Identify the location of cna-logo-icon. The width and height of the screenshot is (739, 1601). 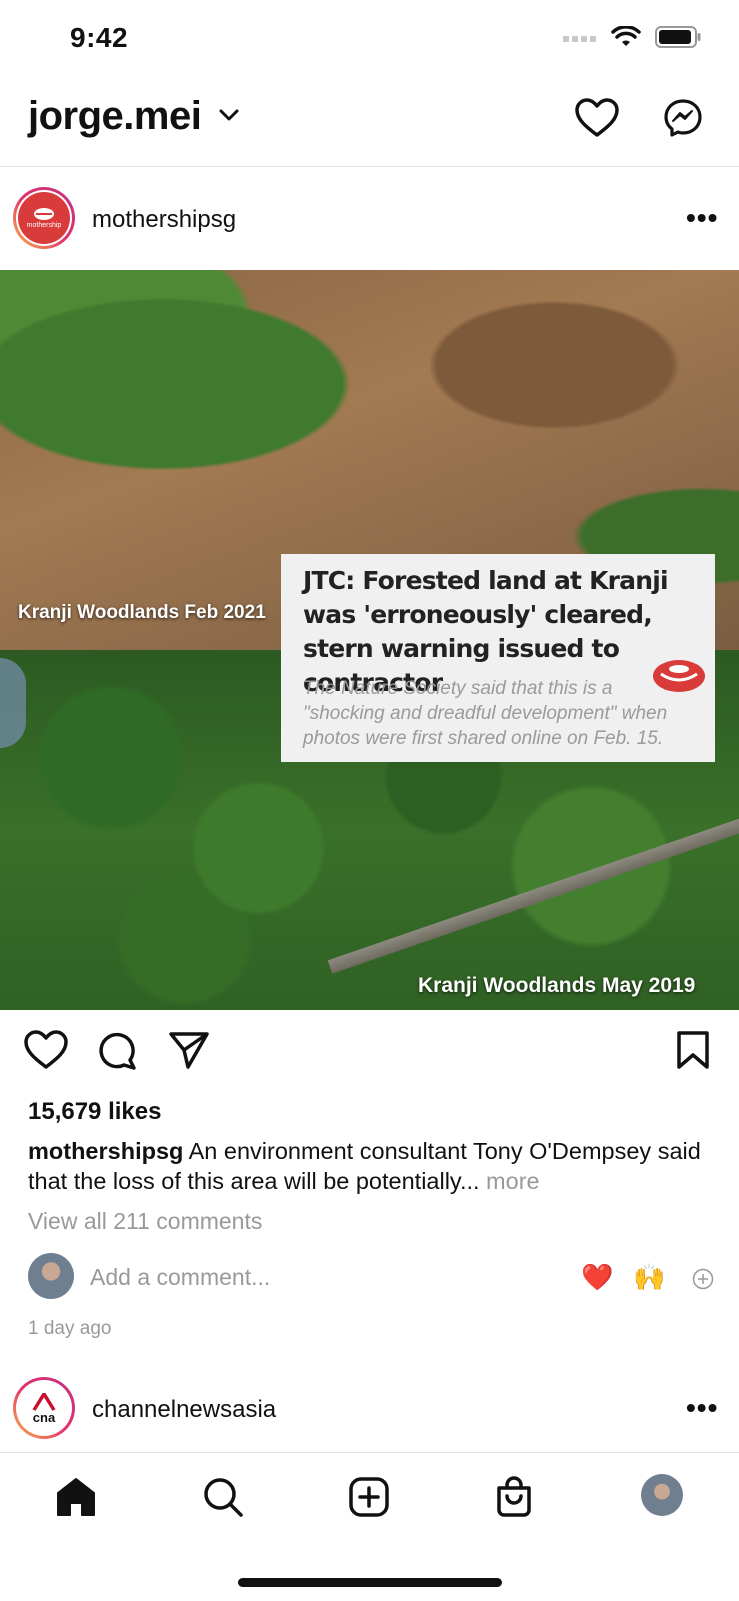
(44, 1401).